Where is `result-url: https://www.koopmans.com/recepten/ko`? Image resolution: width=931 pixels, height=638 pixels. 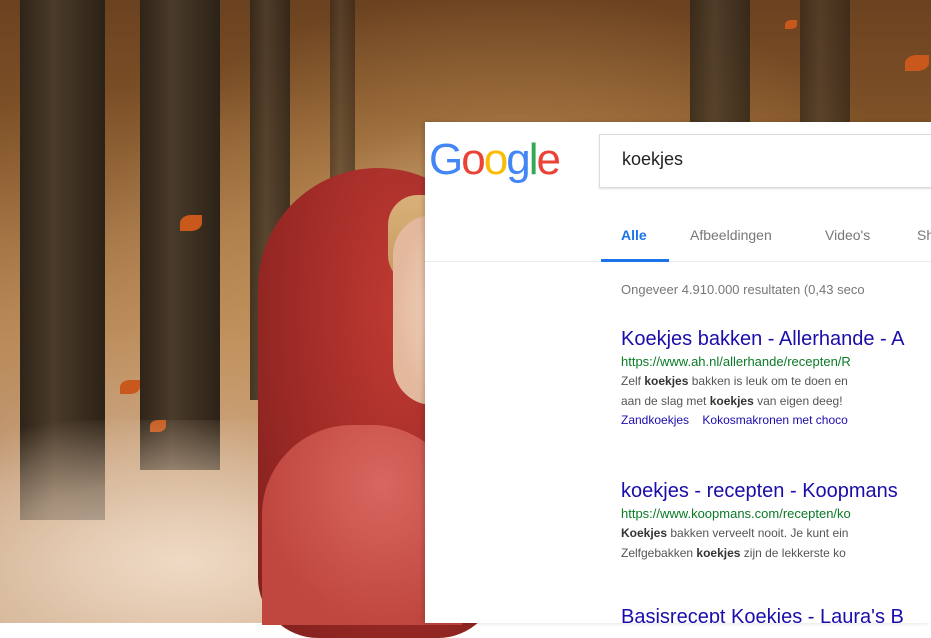 result-url: https://www.koopmans.com/recepten/ko is located at coordinates (776, 514).